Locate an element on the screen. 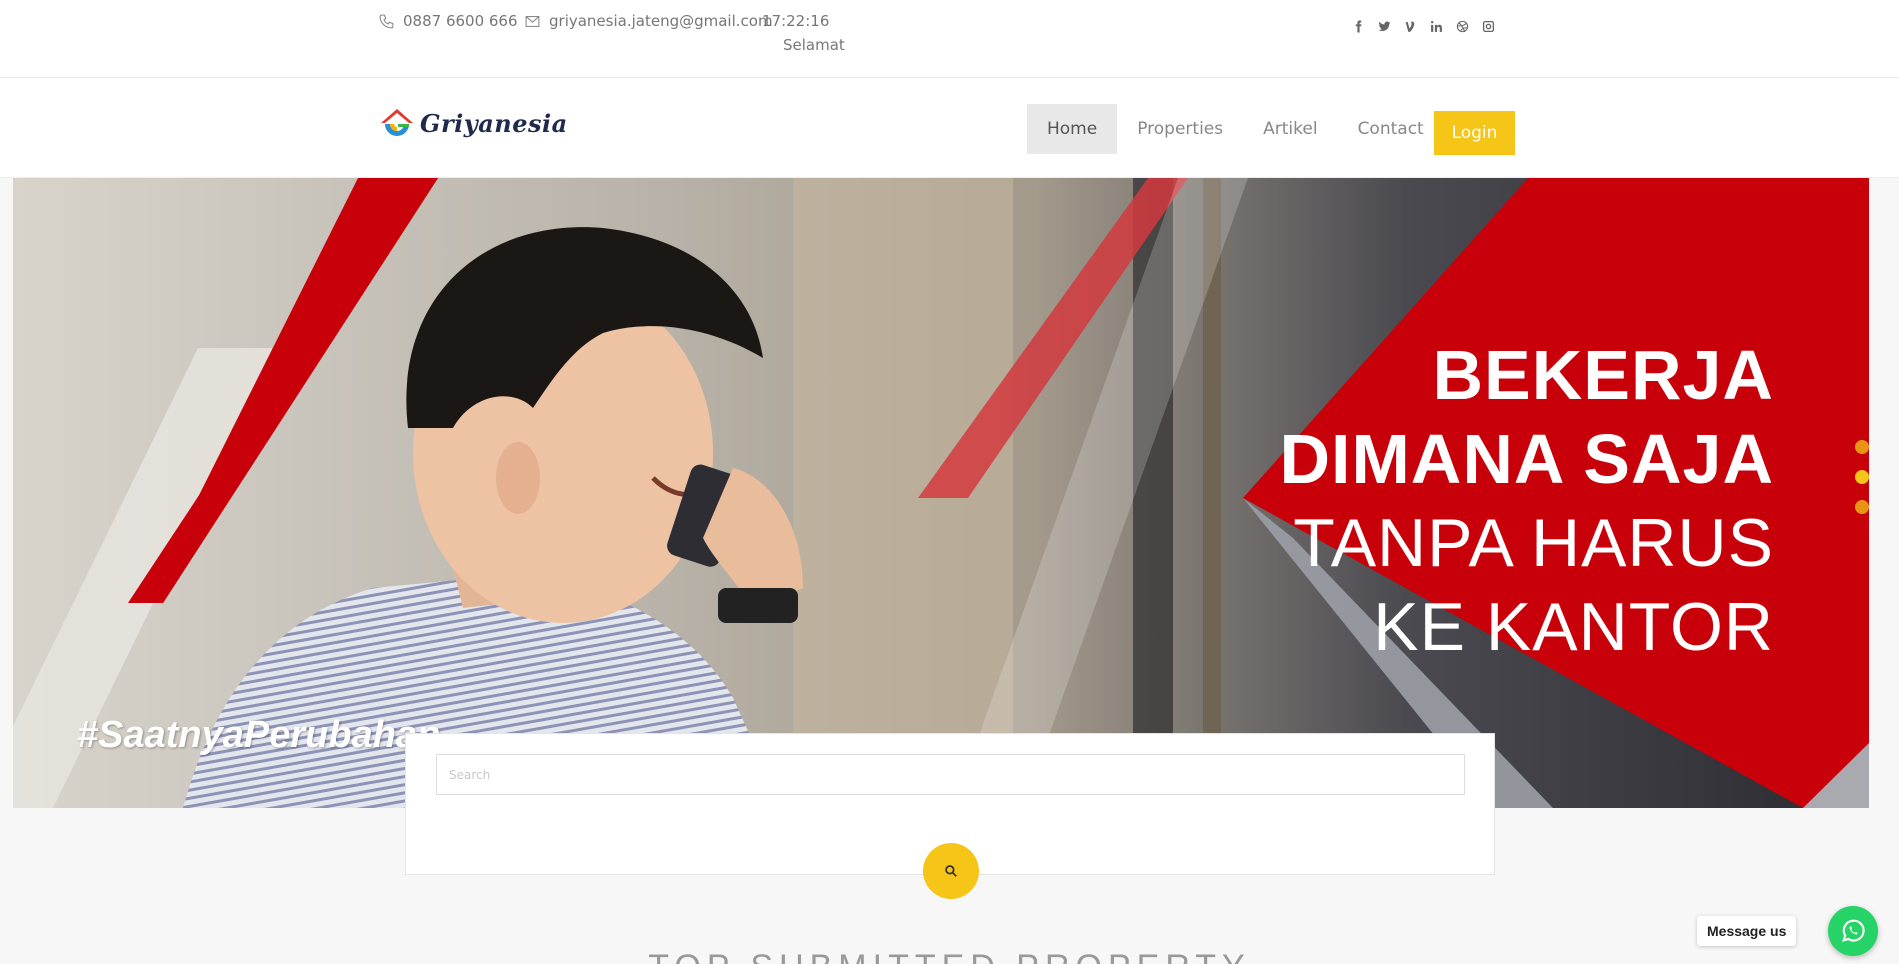 This screenshot has width=1899, height=964. hero-hashtag: #SaatnyaPerubahan is located at coordinates (259, 735).